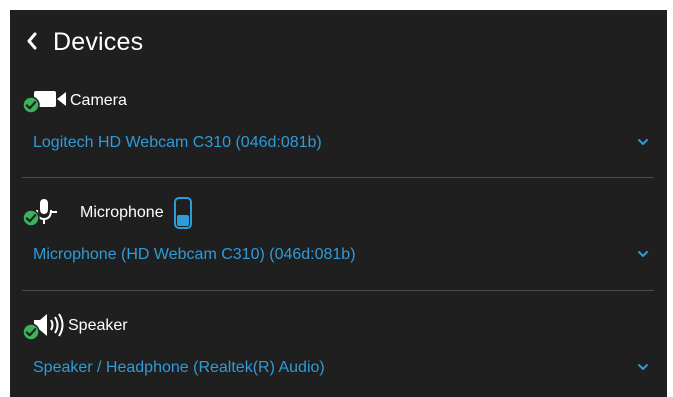 This screenshot has height=397, width=673. What do you see at coordinates (44, 213) in the screenshot?
I see `microphone-icon-group` at bounding box center [44, 213].